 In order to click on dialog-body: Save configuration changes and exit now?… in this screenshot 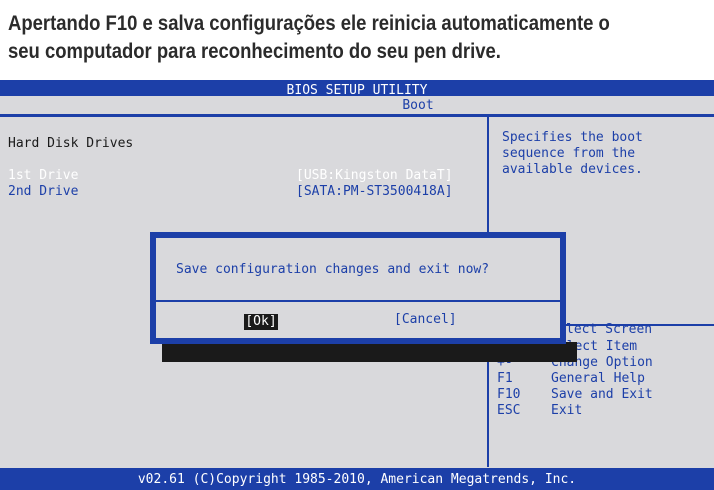, I will do `click(358, 288)`.